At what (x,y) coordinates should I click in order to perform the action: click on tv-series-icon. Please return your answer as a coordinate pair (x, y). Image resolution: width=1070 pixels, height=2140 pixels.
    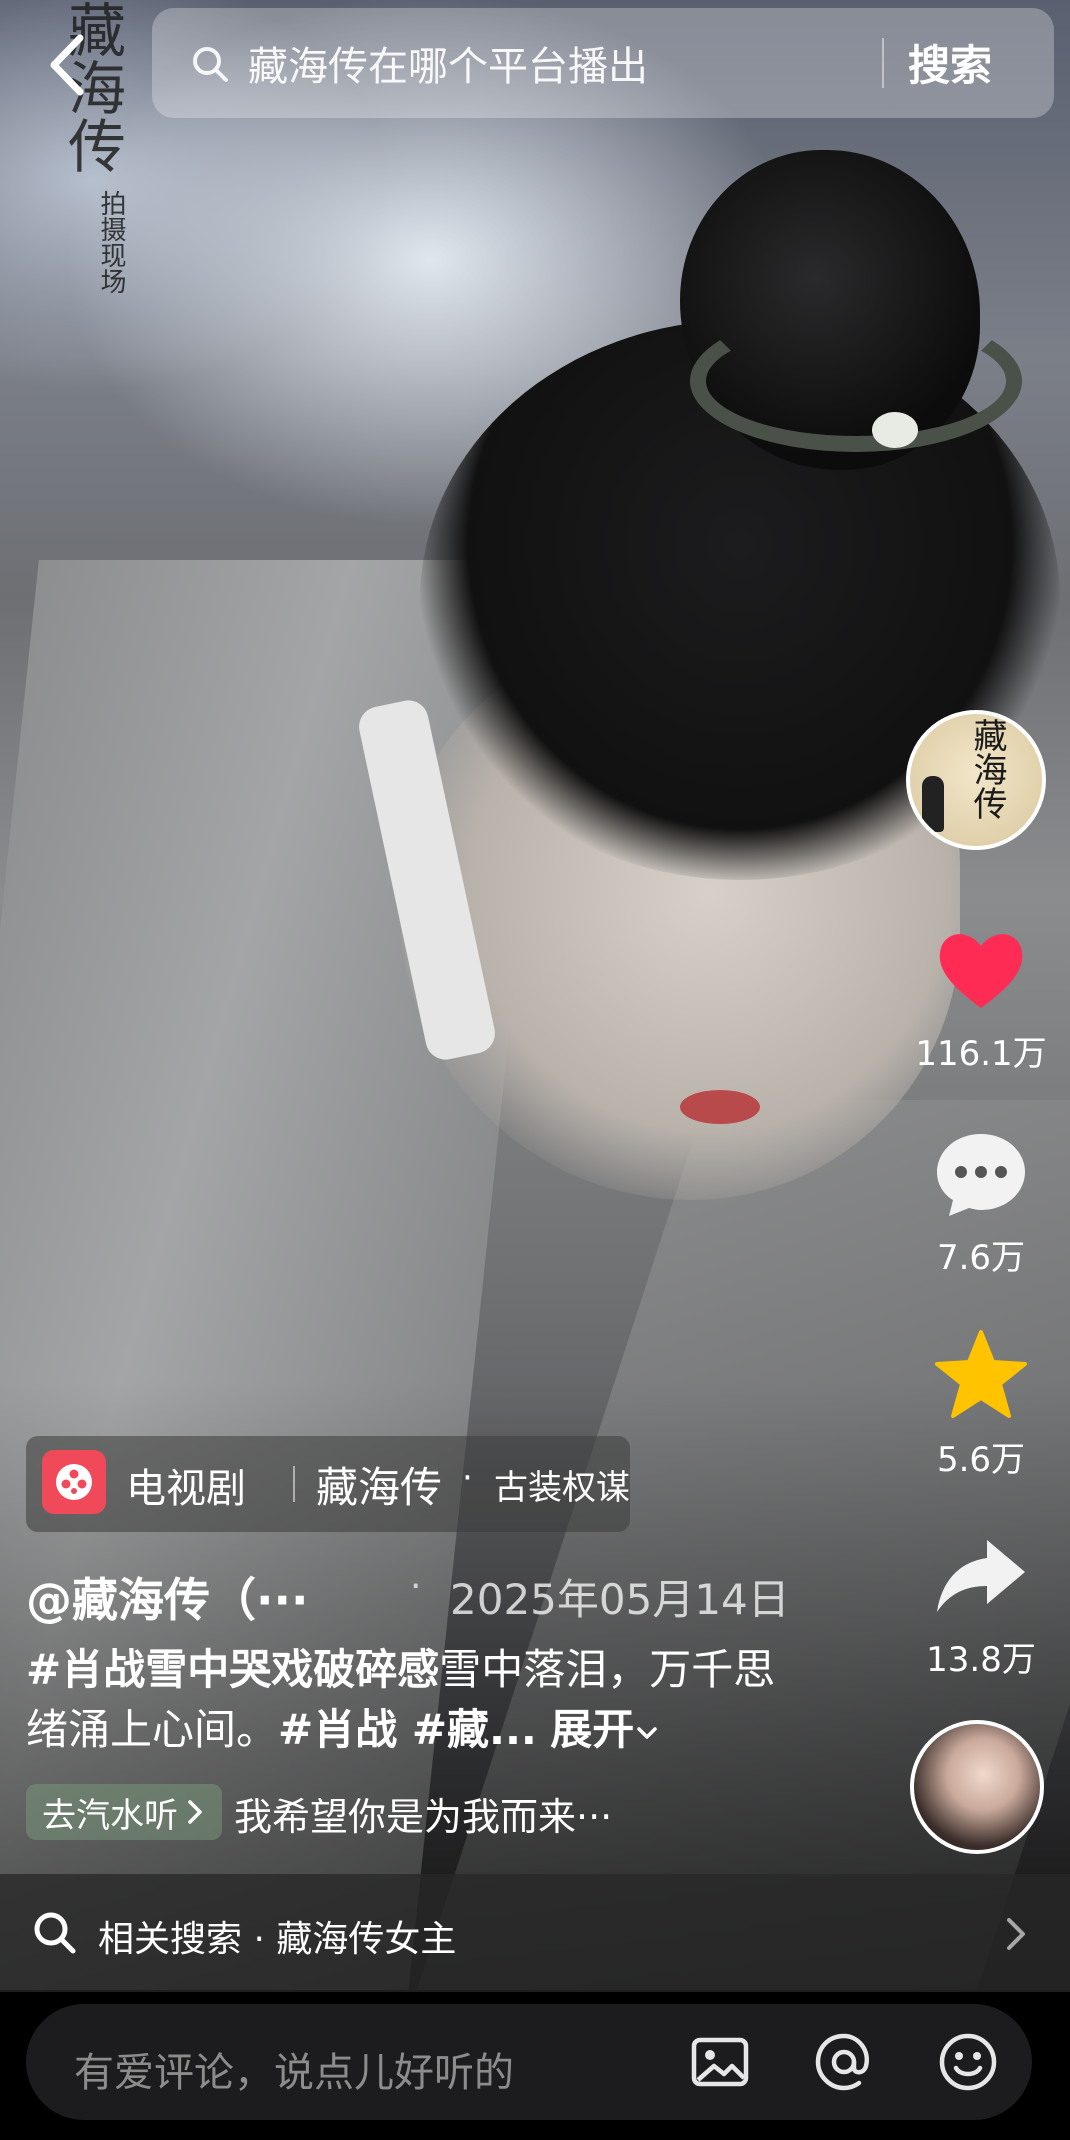
    Looking at the image, I should click on (74, 1482).